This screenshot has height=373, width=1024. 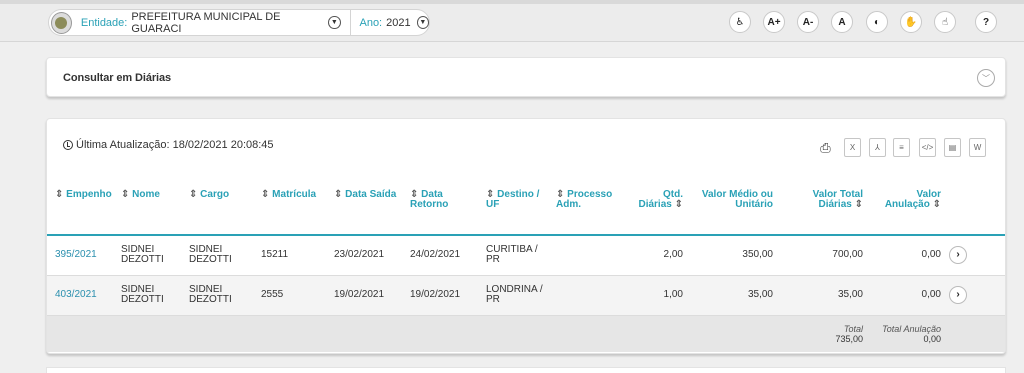 I want to click on column-header: ⇕ Data Saída, so click(x=368, y=206).